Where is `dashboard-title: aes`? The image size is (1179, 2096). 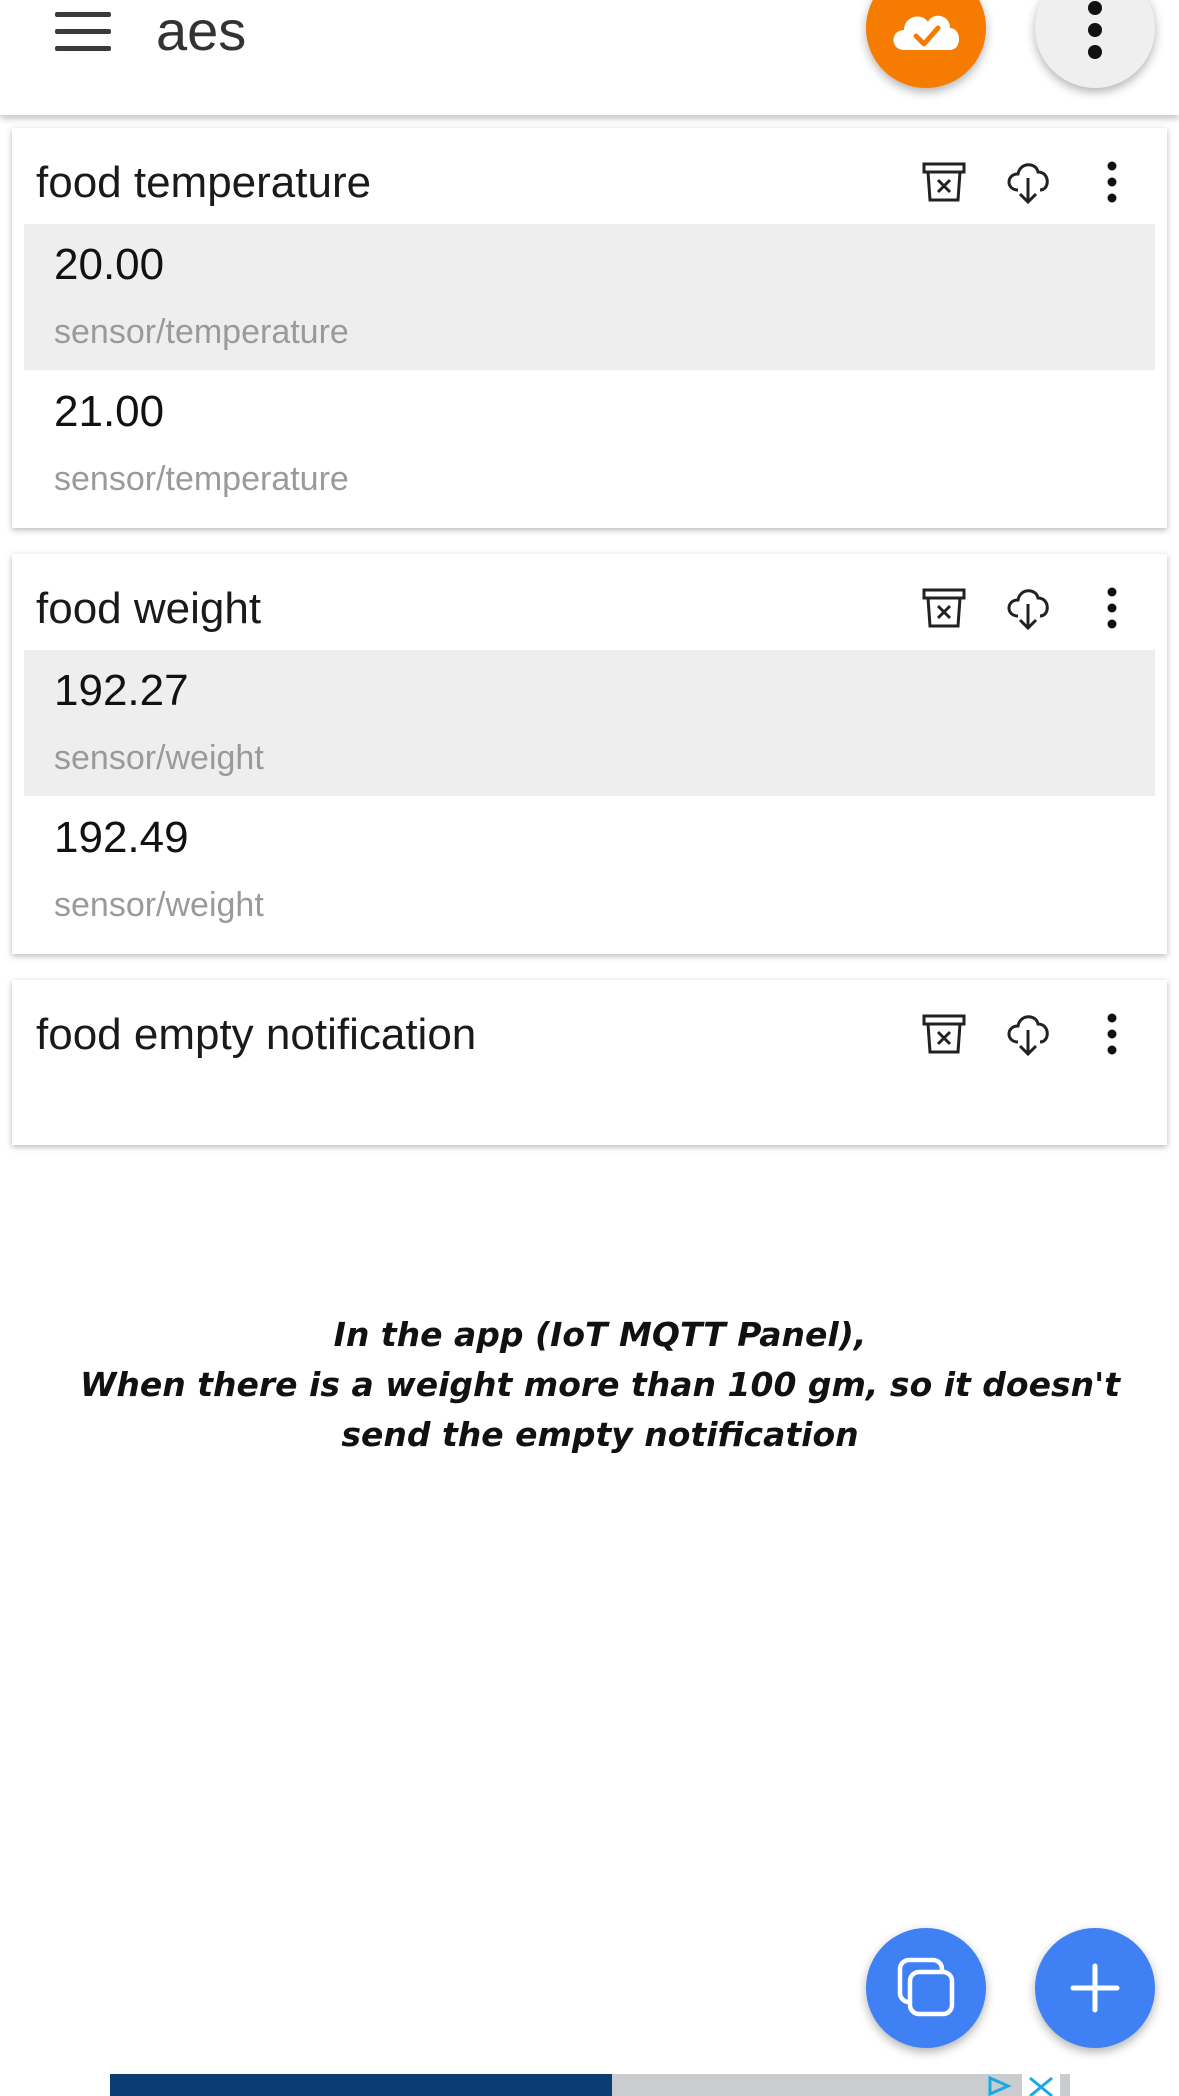 dashboard-title: aes is located at coordinates (201, 31).